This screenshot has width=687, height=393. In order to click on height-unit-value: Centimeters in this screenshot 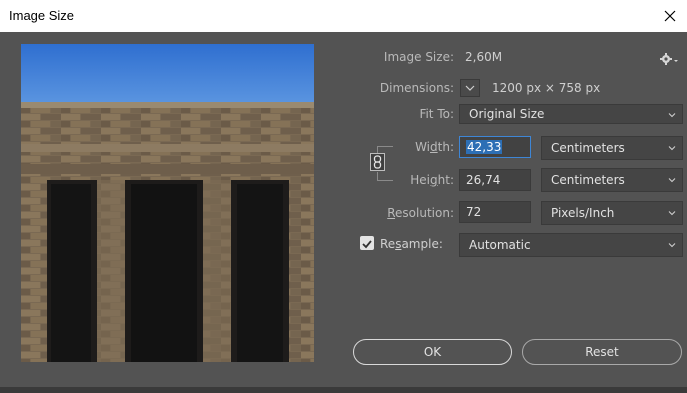, I will do `click(588, 180)`.